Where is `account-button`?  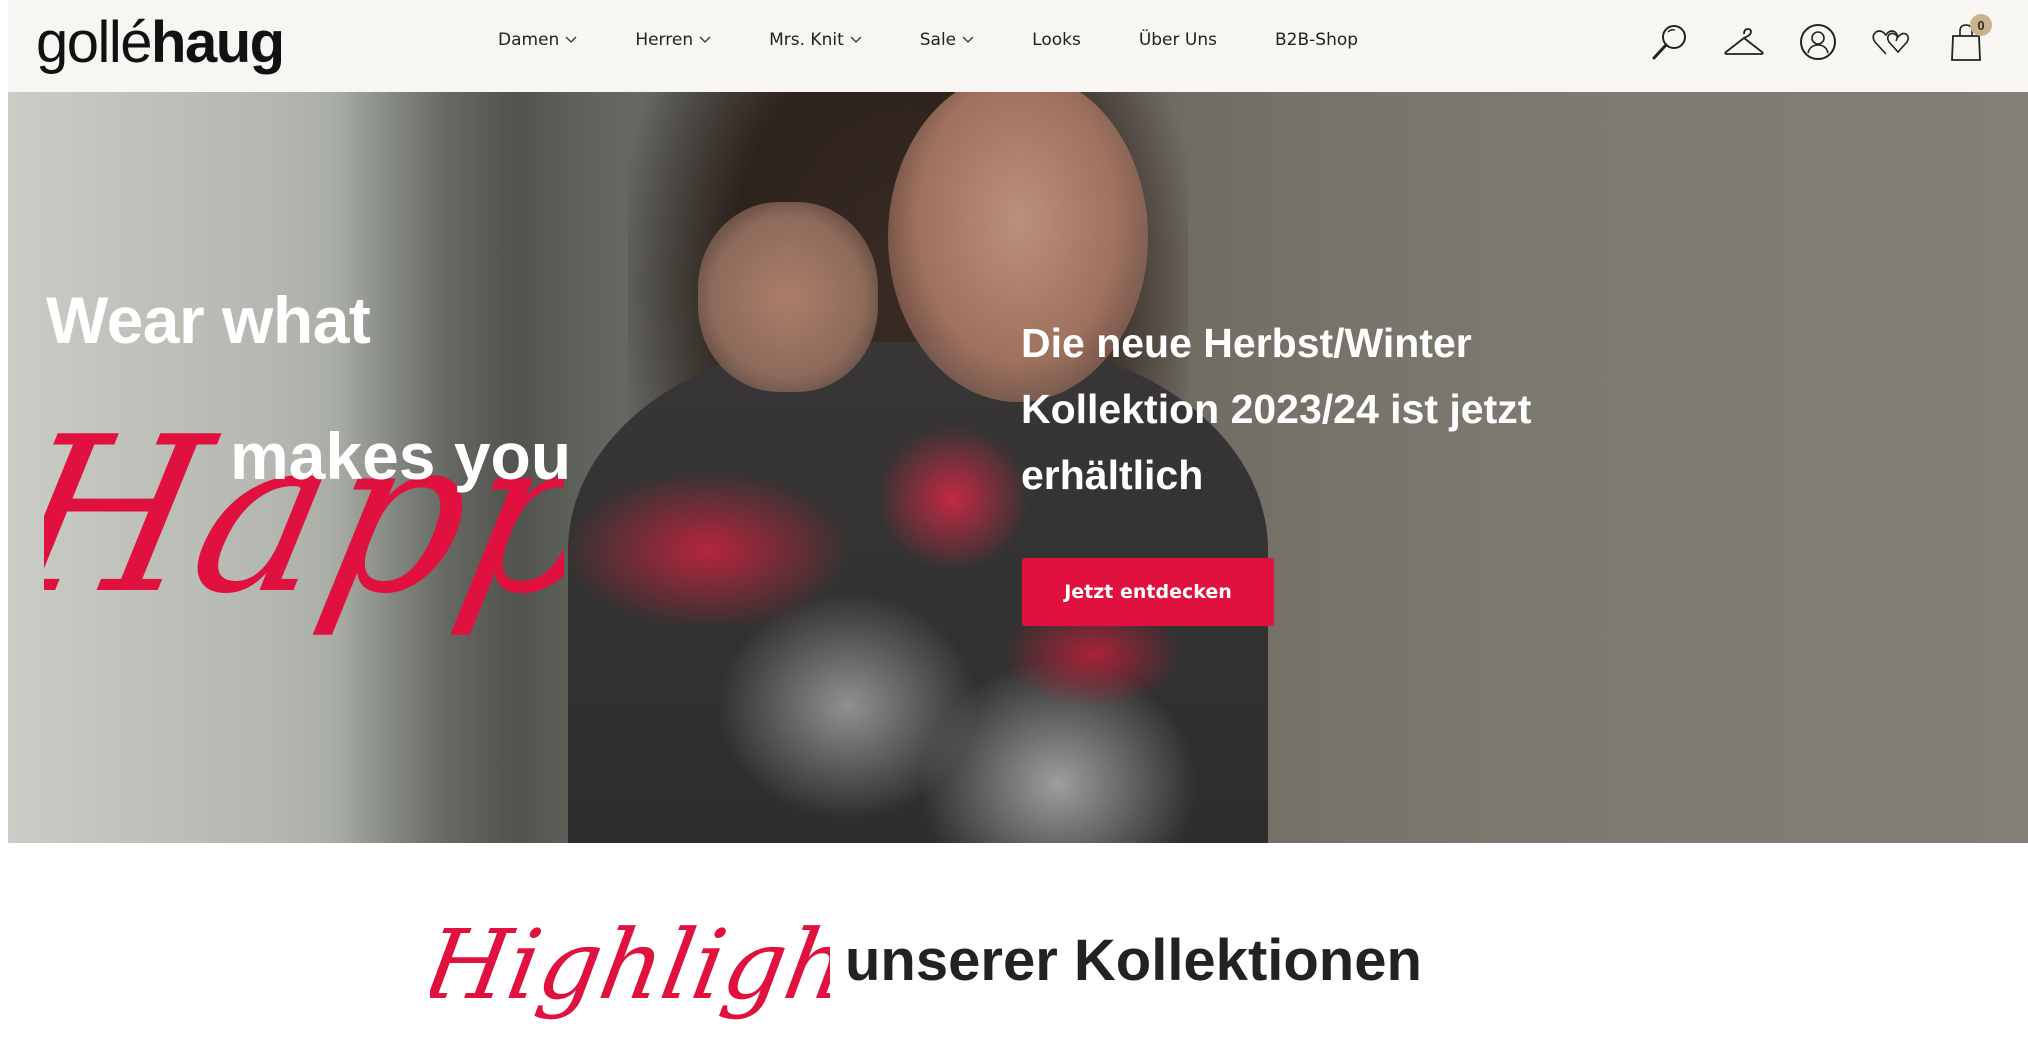
account-button is located at coordinates (1818, 42).